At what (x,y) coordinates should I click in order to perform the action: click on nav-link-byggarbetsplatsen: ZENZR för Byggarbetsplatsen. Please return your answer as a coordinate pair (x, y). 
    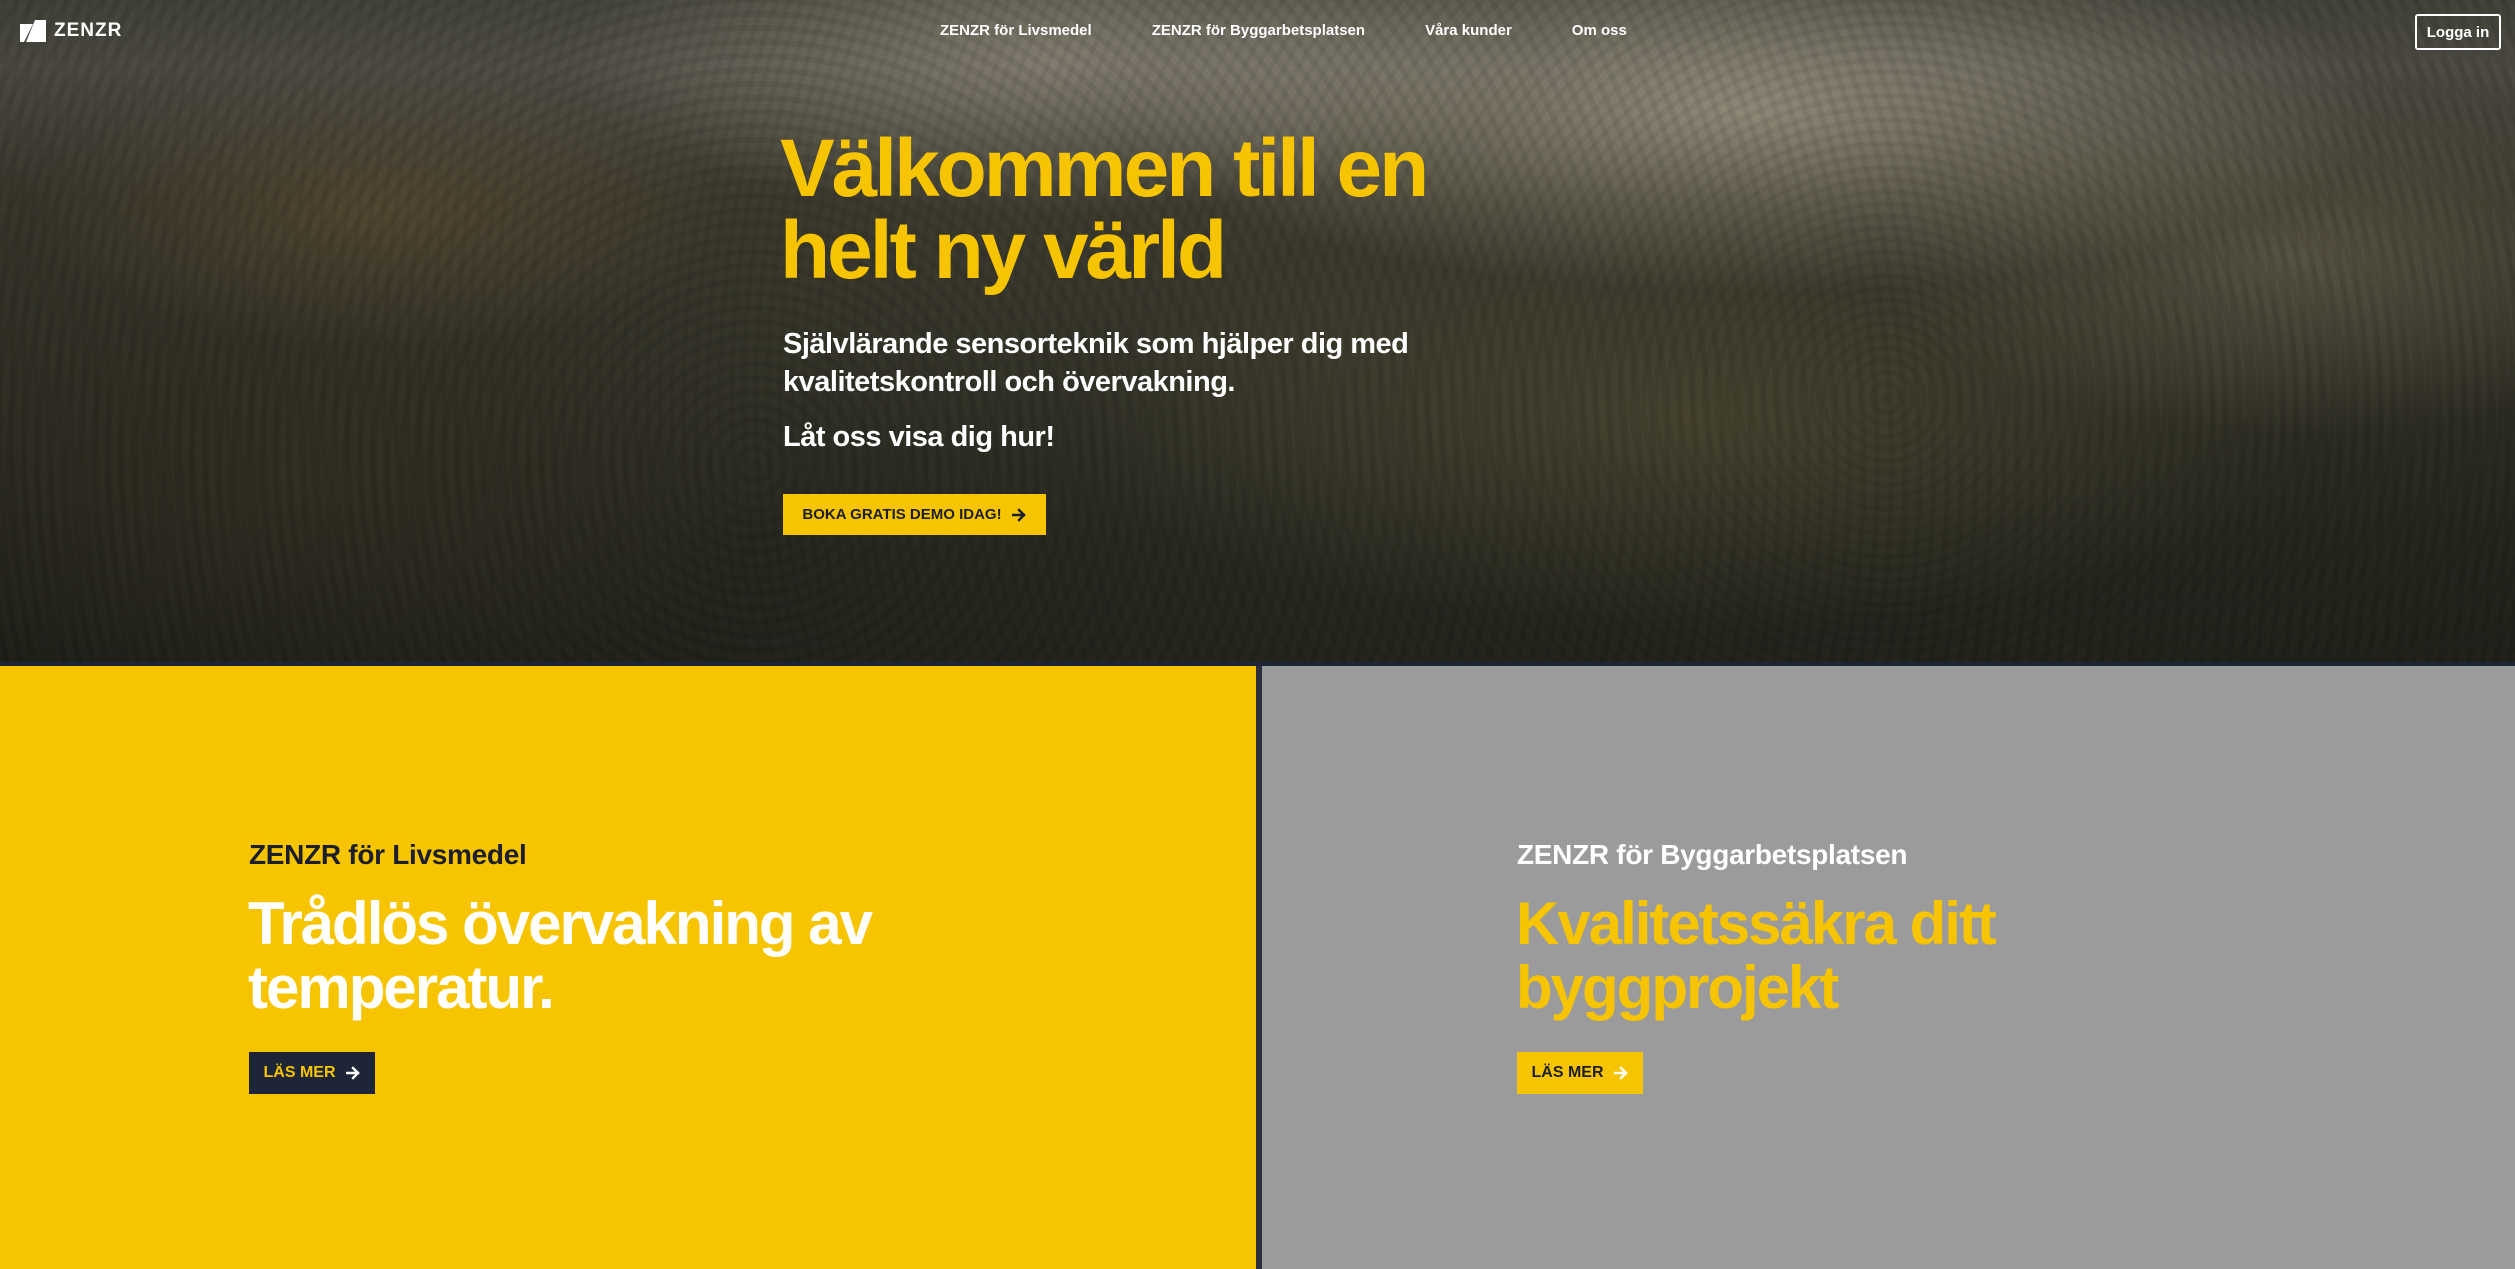
    Looking at the image, I should click on (1258, 30).